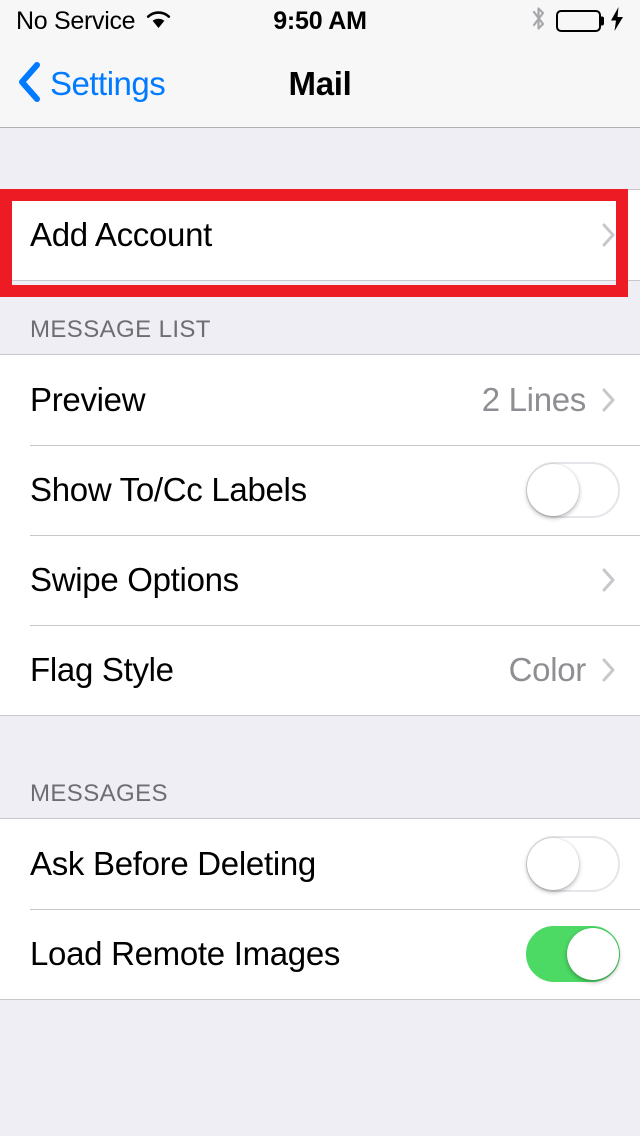 This screenshot has width=640, height=1136. I want to click on row-swipe-options: Swipe Options, so click(320, 580).